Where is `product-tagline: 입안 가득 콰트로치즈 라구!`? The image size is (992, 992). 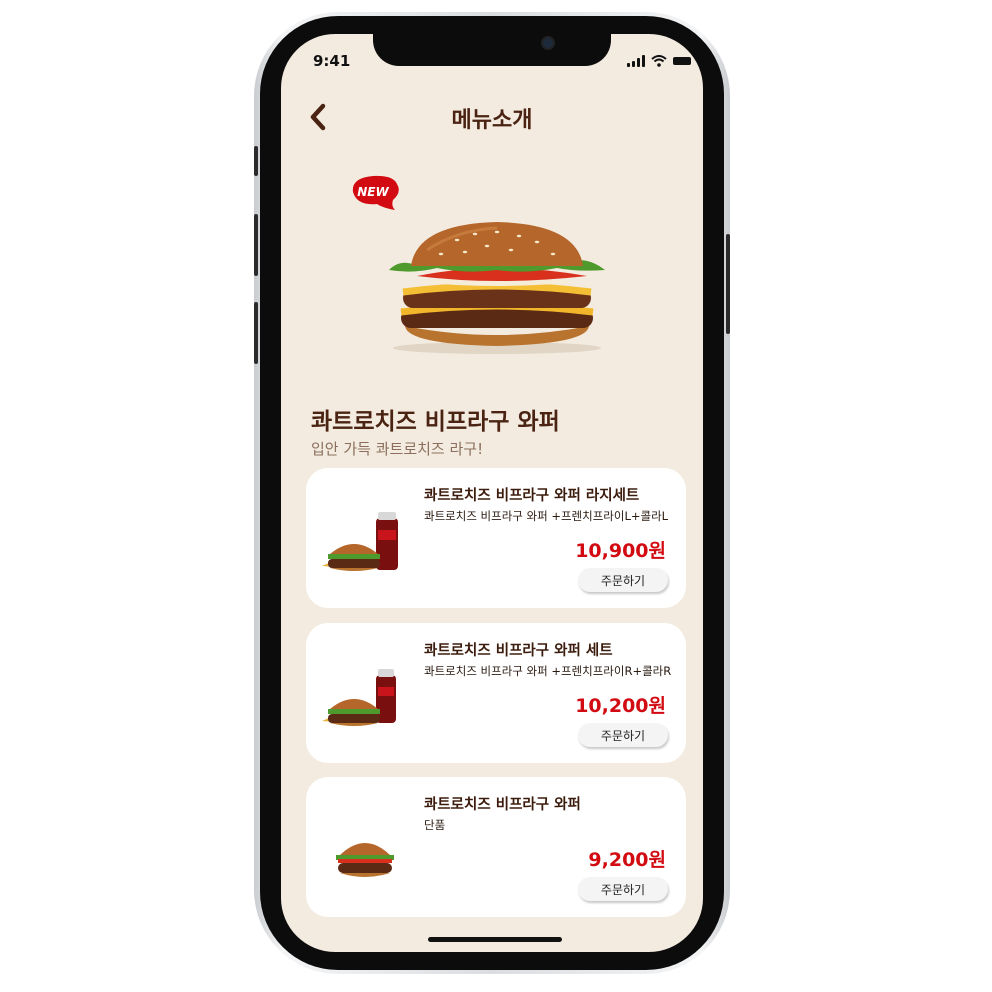
product-tagline: 입안 가득 콰트로치즈 라구! is located at coordinates (397, 449).